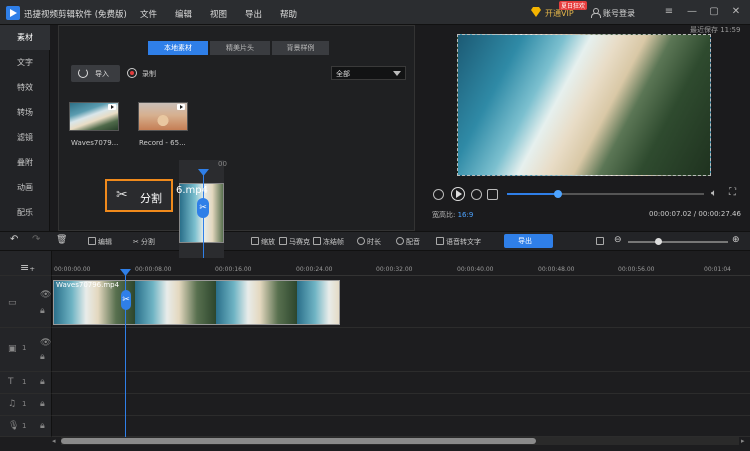  What do you see at coordinates (452, 215) in the screenshot?
I see `aspect-ratio: 宽高比: 16:9` at bounding box center [452, 215].